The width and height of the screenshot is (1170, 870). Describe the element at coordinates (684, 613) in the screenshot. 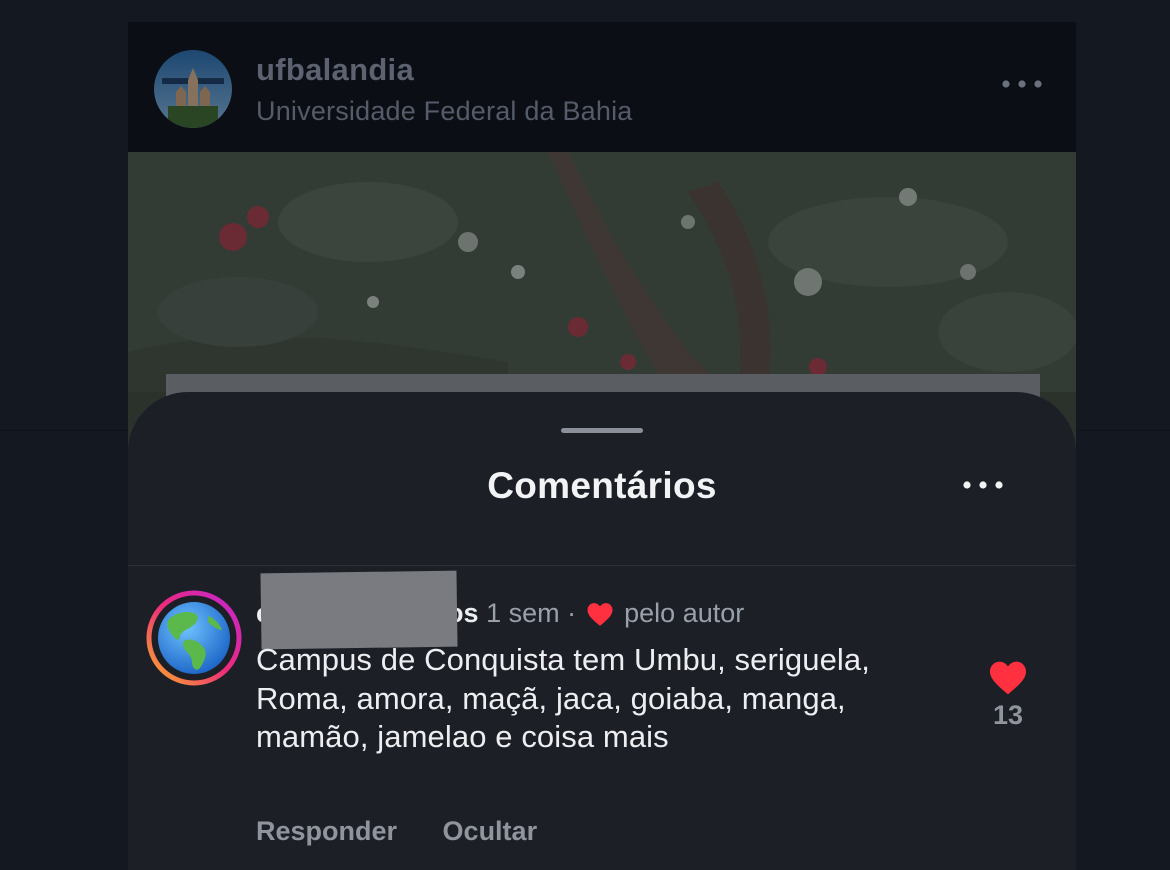

I see `liked-by-author-label: pelo autor` at that location.